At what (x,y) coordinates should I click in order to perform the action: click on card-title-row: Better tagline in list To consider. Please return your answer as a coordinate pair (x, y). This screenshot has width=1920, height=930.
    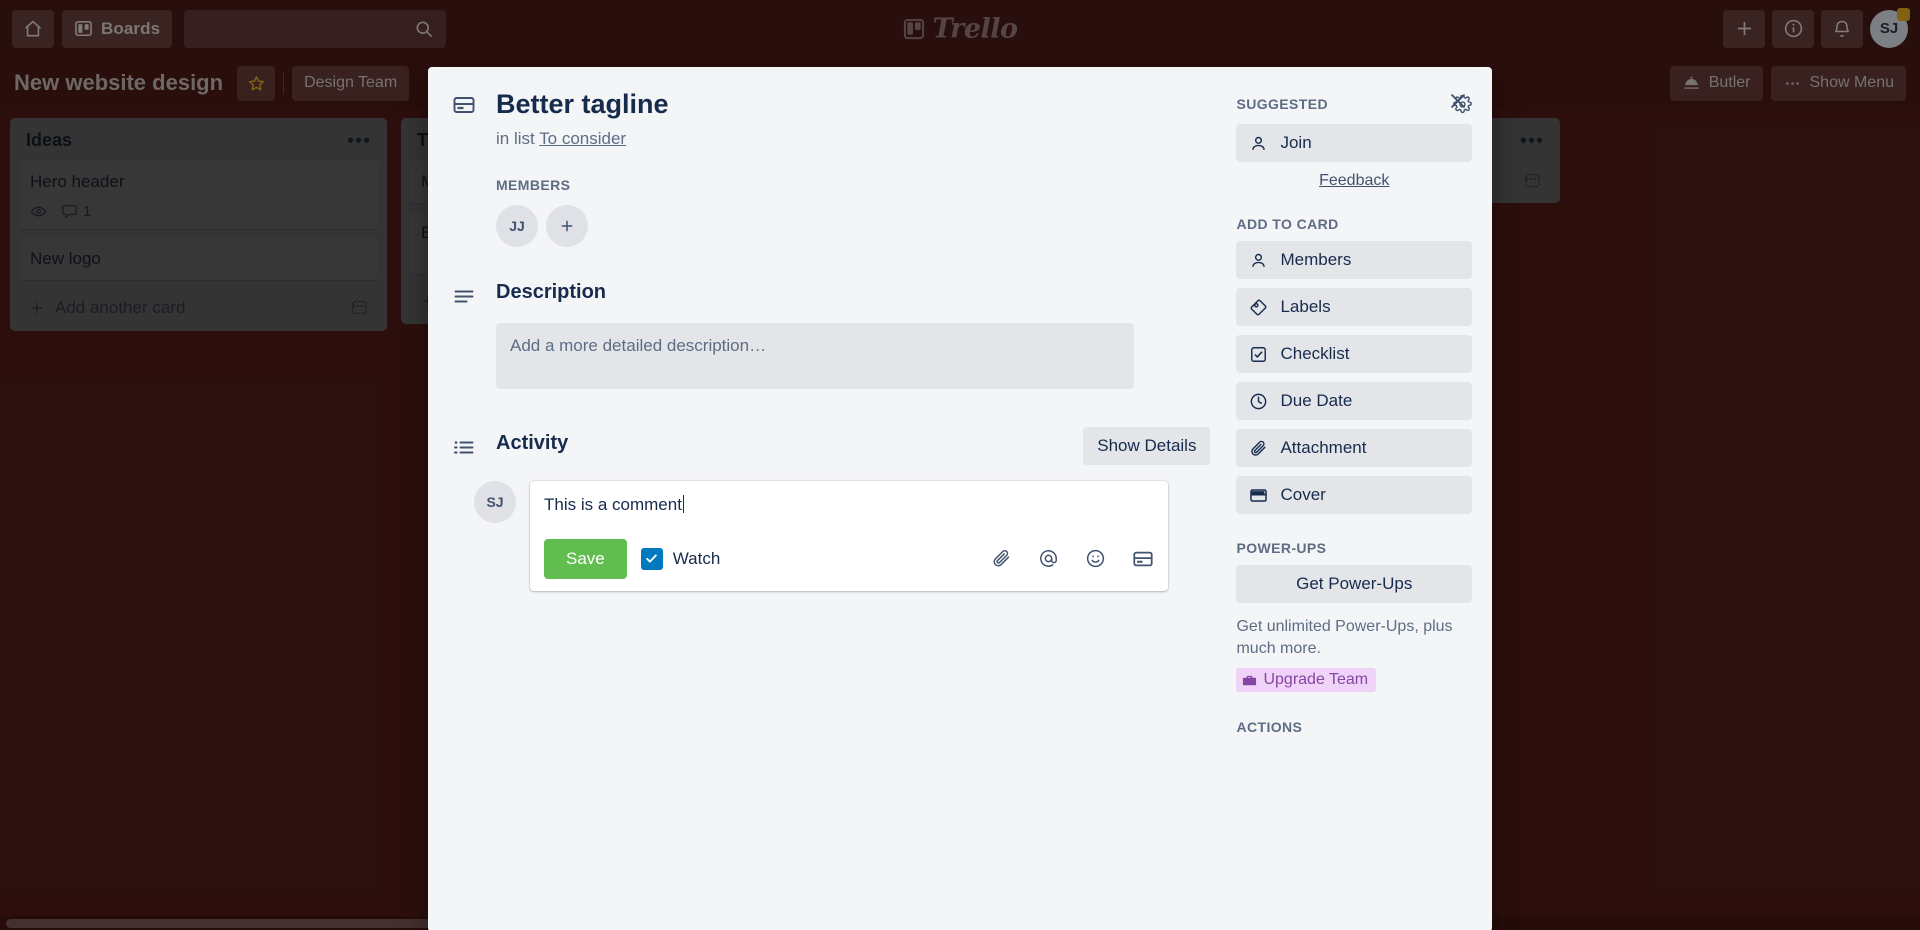
    Looking at the image, I should click on (831, 119).